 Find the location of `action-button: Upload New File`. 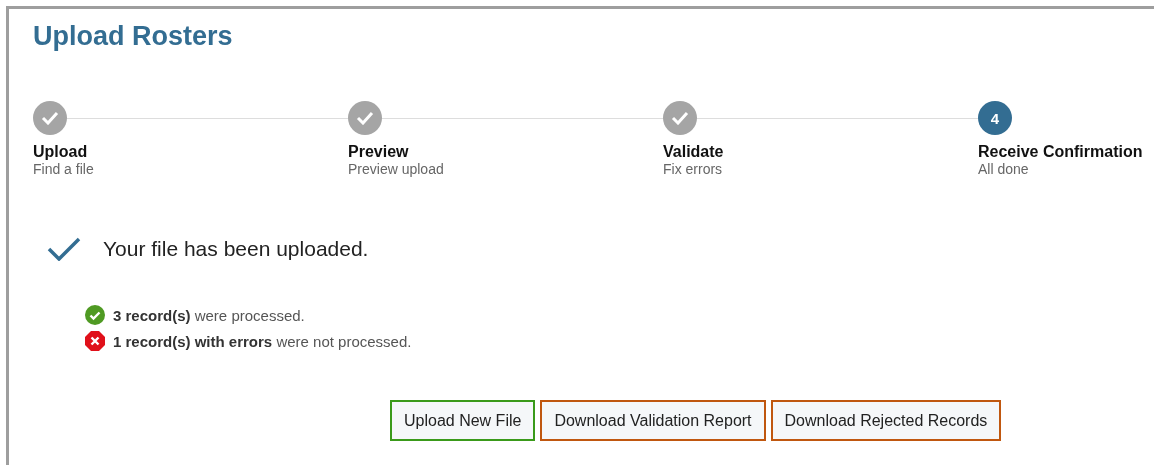

action-button: Upload New File is located at coordinates (463, 420).